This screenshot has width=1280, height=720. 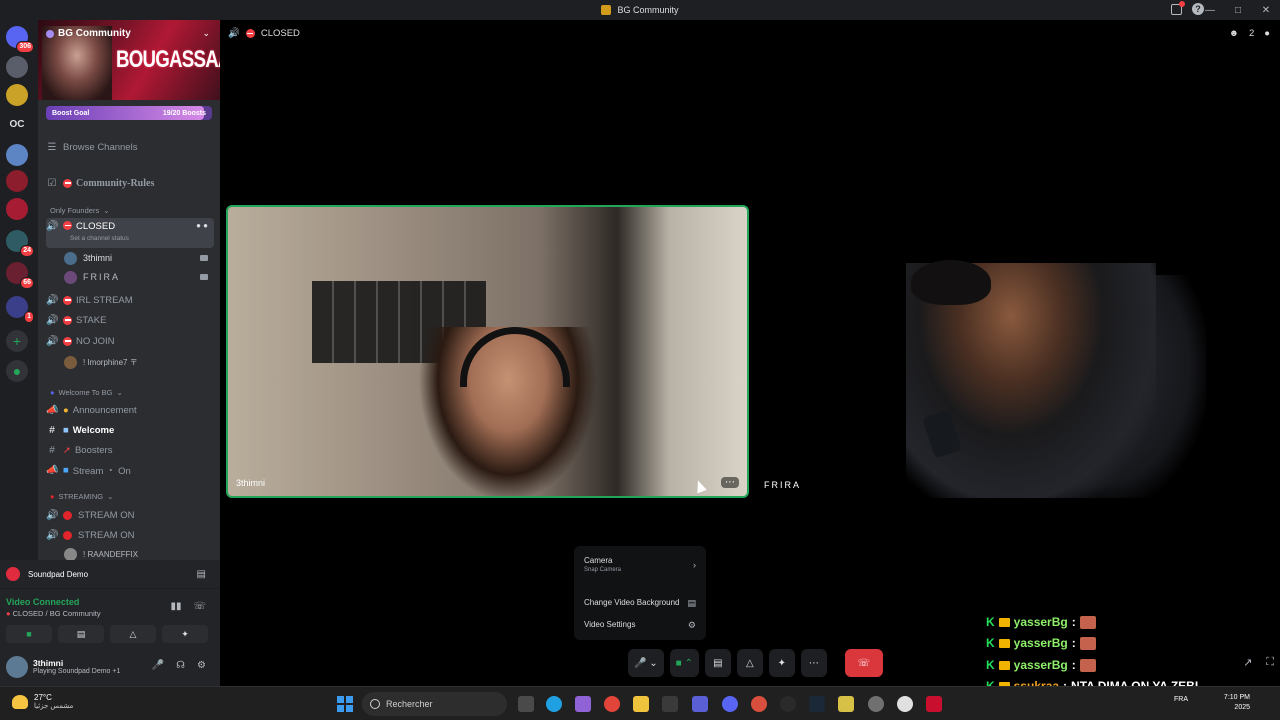 I want to click on voice-member: ! Imorphine7 〒, so click(x=139, y=362).